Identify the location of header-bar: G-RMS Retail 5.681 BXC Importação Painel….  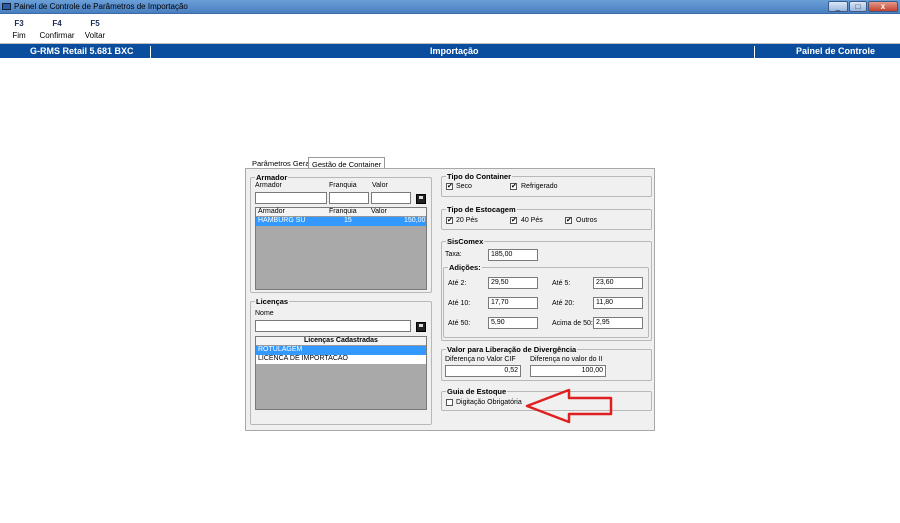
(450, 52).